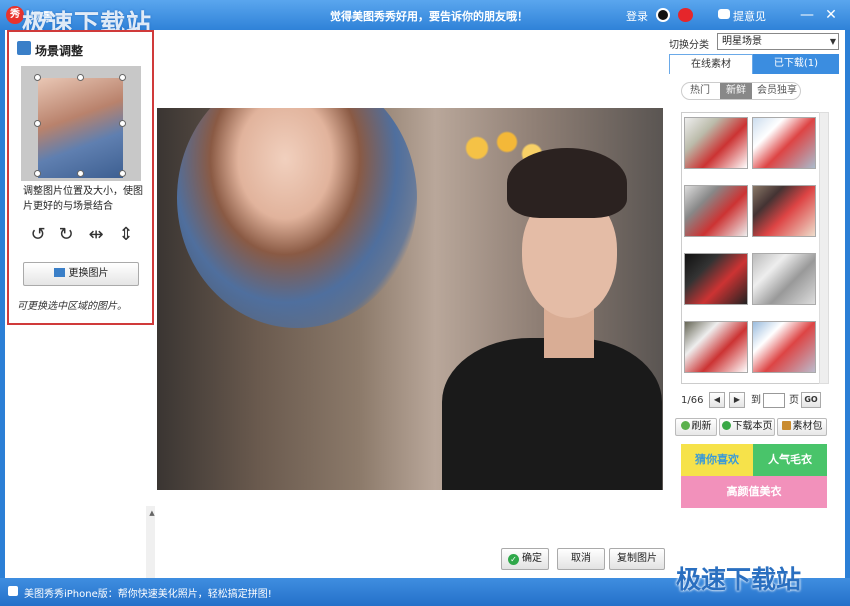  What do you see at coordinates (83, 199) in the screenshot?
I see `scene-adjust-description: 调整图片位置及大小，使图片更好的与场景结合` at bounding box center [83, 199].